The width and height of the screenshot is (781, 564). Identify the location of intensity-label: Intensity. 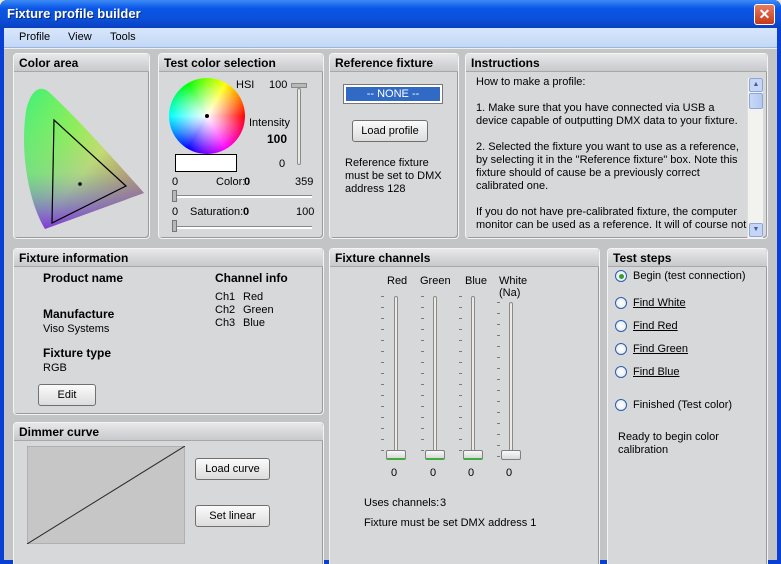
(269, 123).